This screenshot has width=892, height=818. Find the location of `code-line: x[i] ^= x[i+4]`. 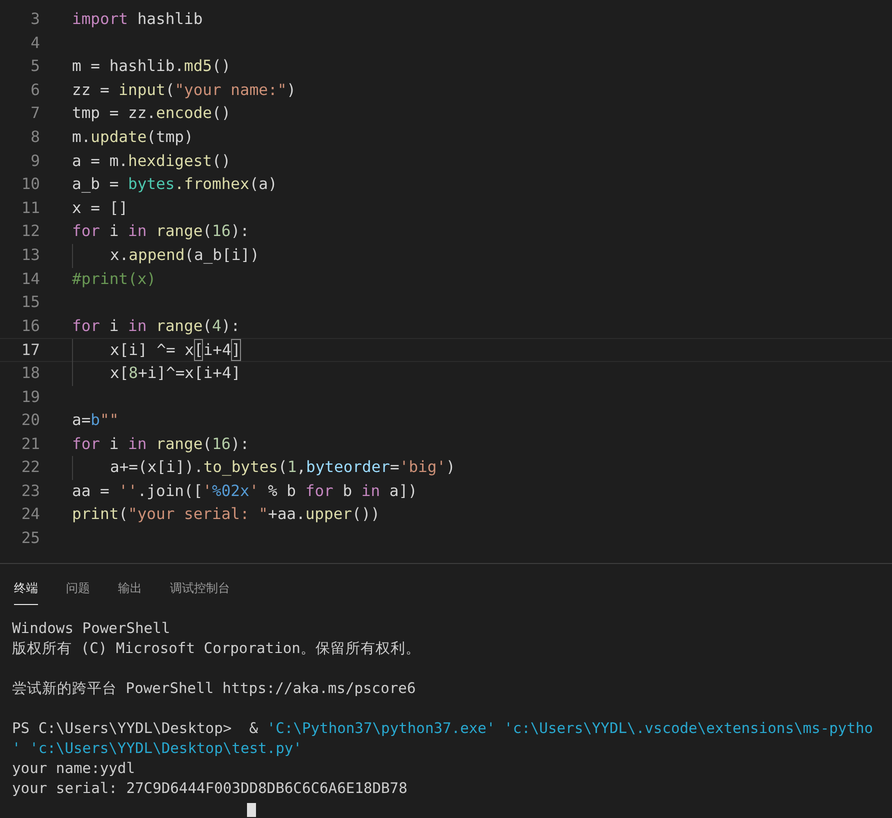

code-line: x[i] ^= x[i+4] is located at coordinates (156, 350).